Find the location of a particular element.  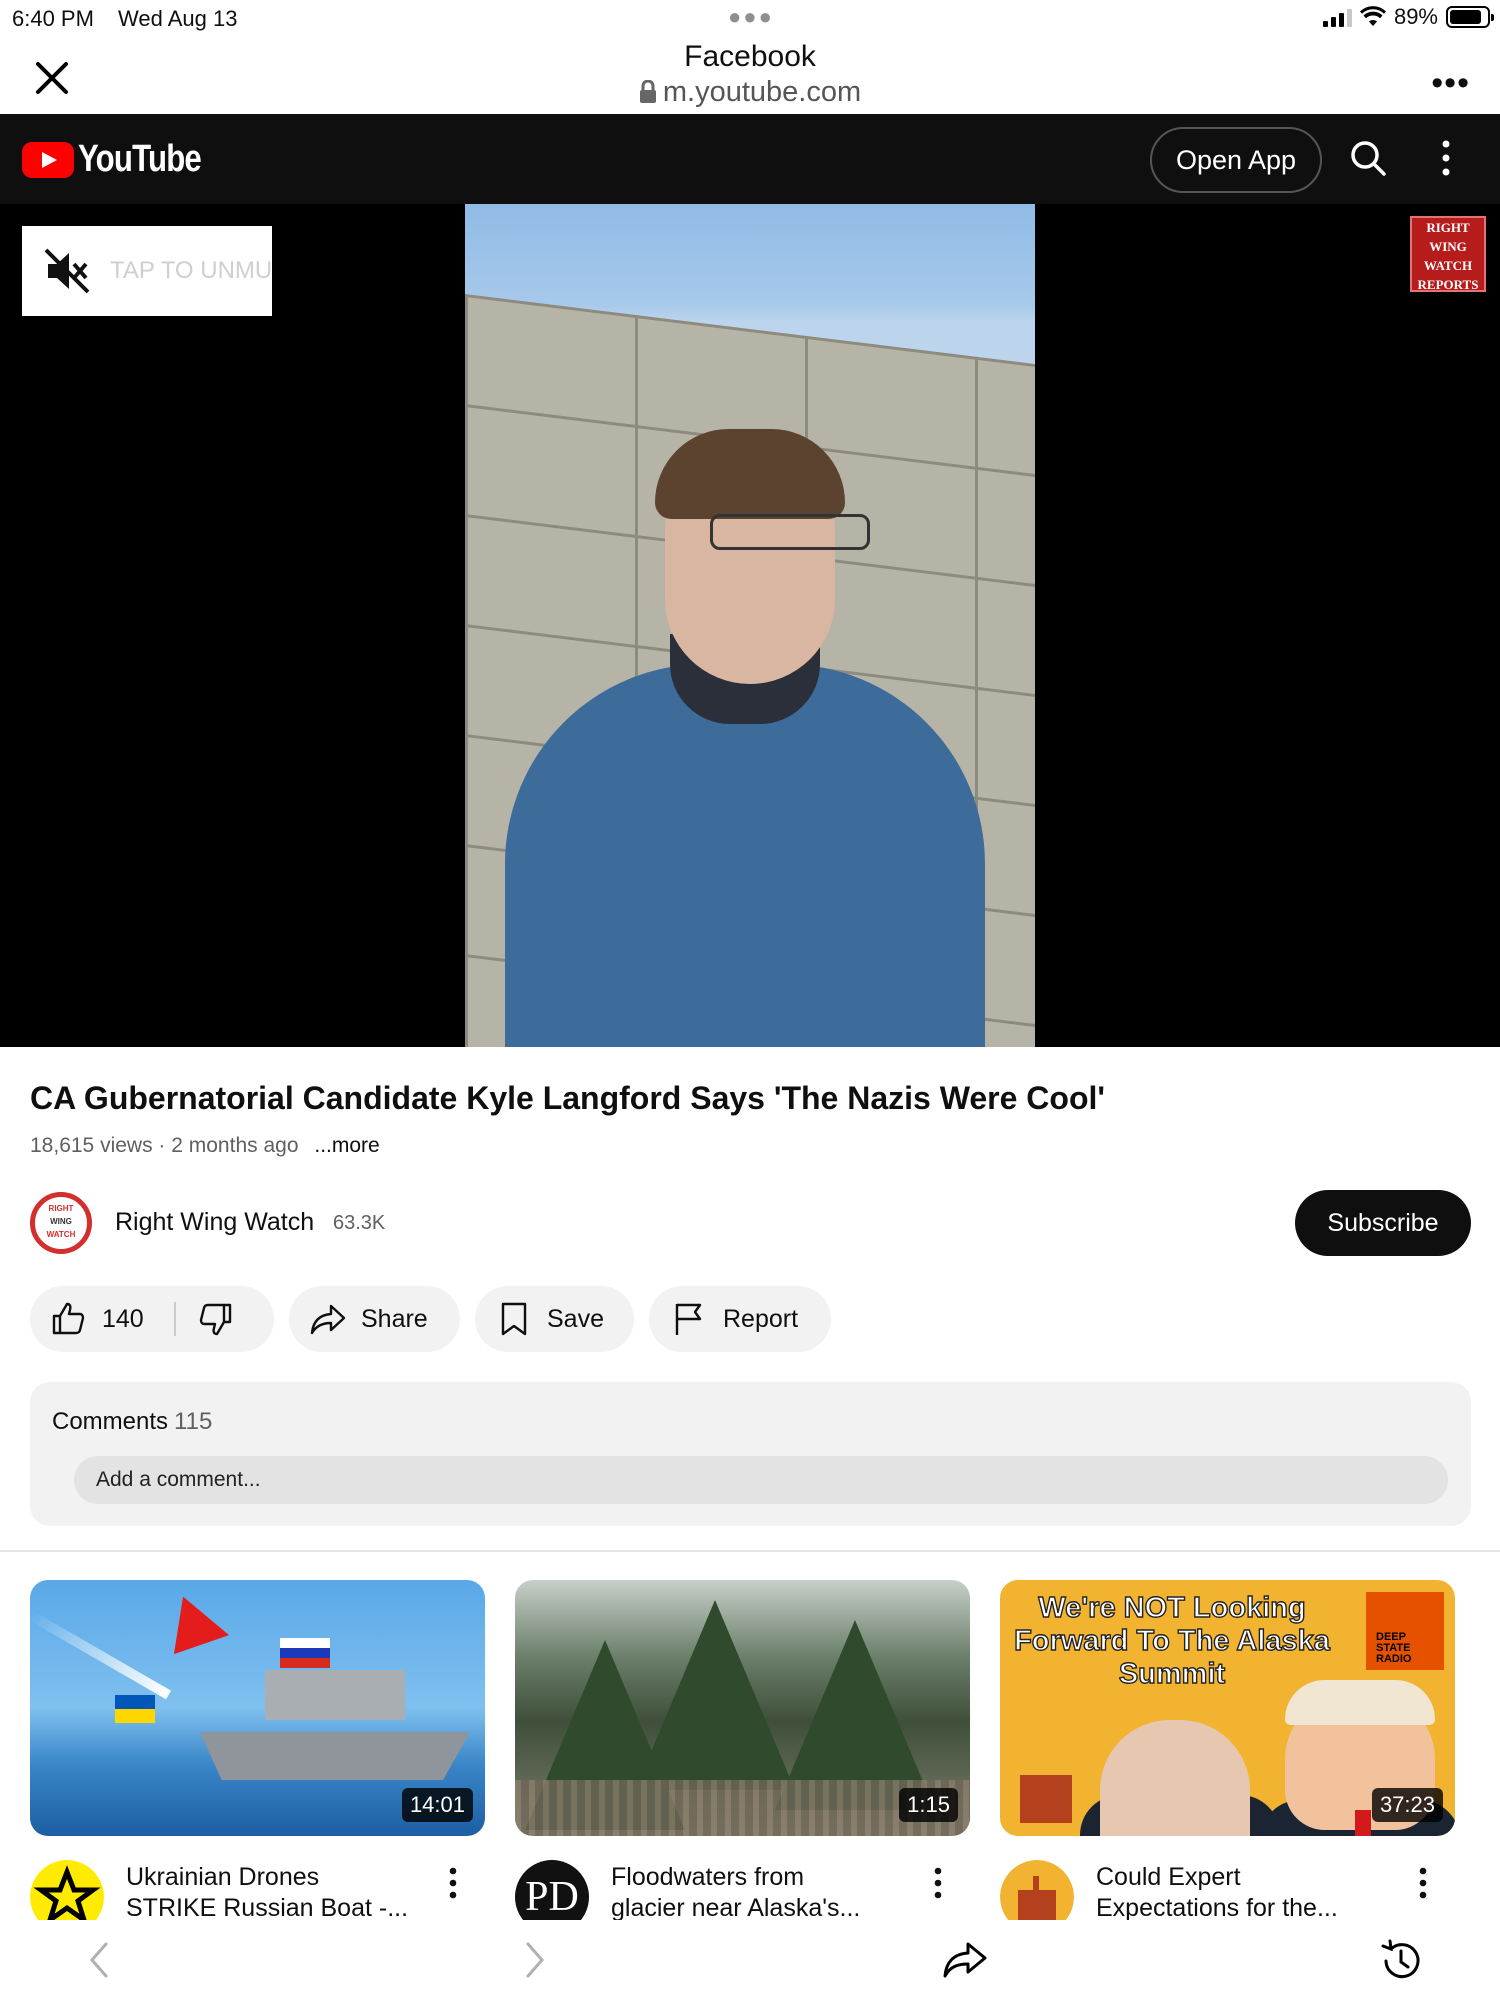

view-count: 18,615 views is located at coordinates (91, 1145).